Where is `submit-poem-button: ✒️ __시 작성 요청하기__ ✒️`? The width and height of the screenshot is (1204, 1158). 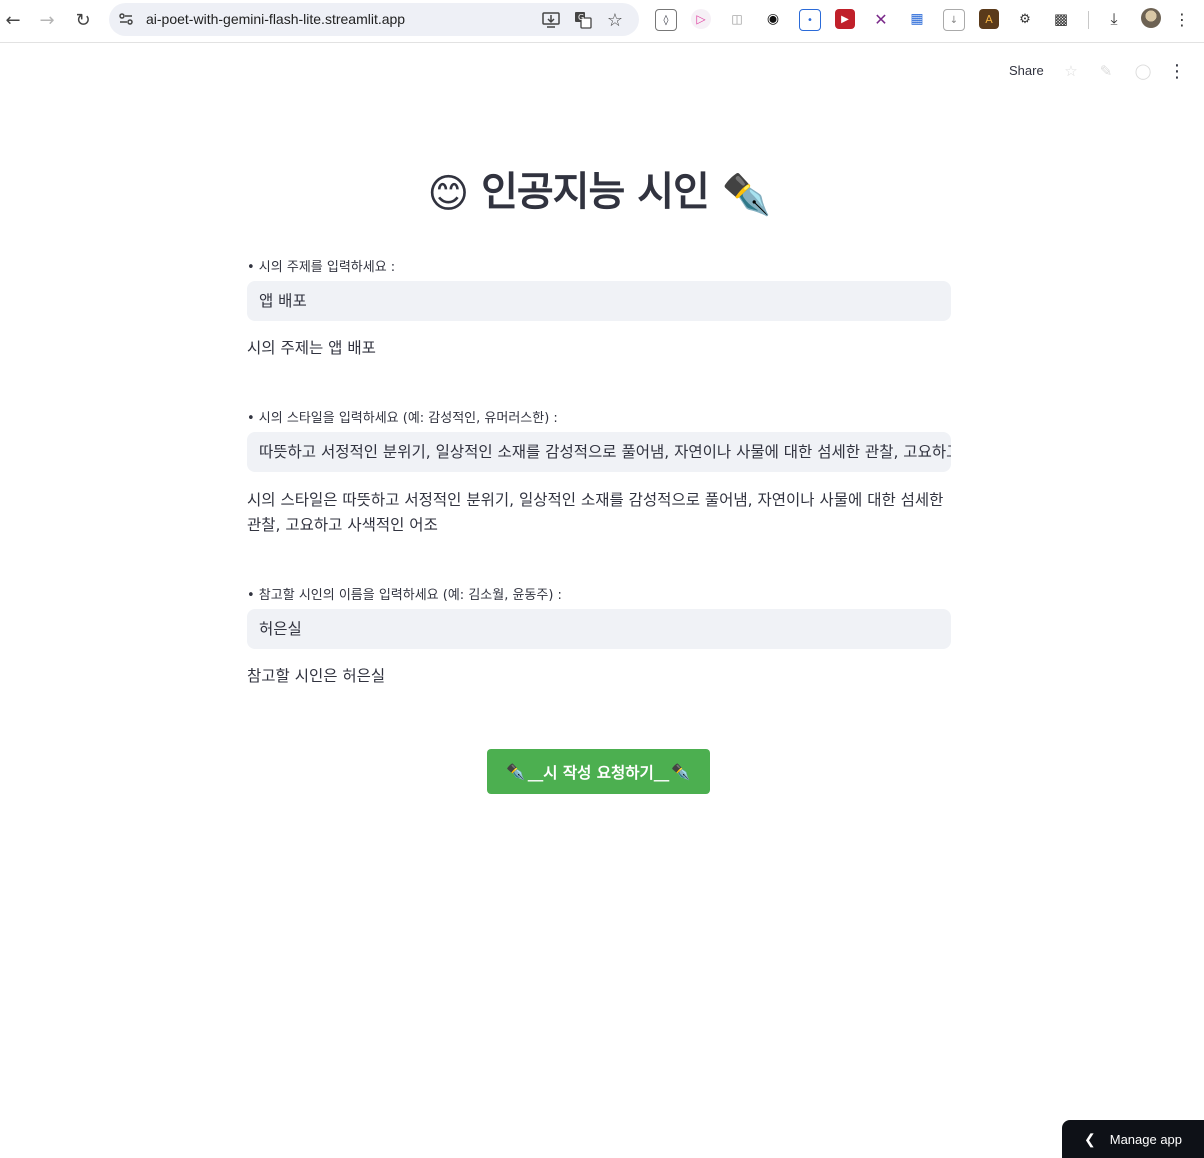 submit-poem-button: ✒️ __시 작성 요청하기__ ✒️ is located at coordinates (598, 771).